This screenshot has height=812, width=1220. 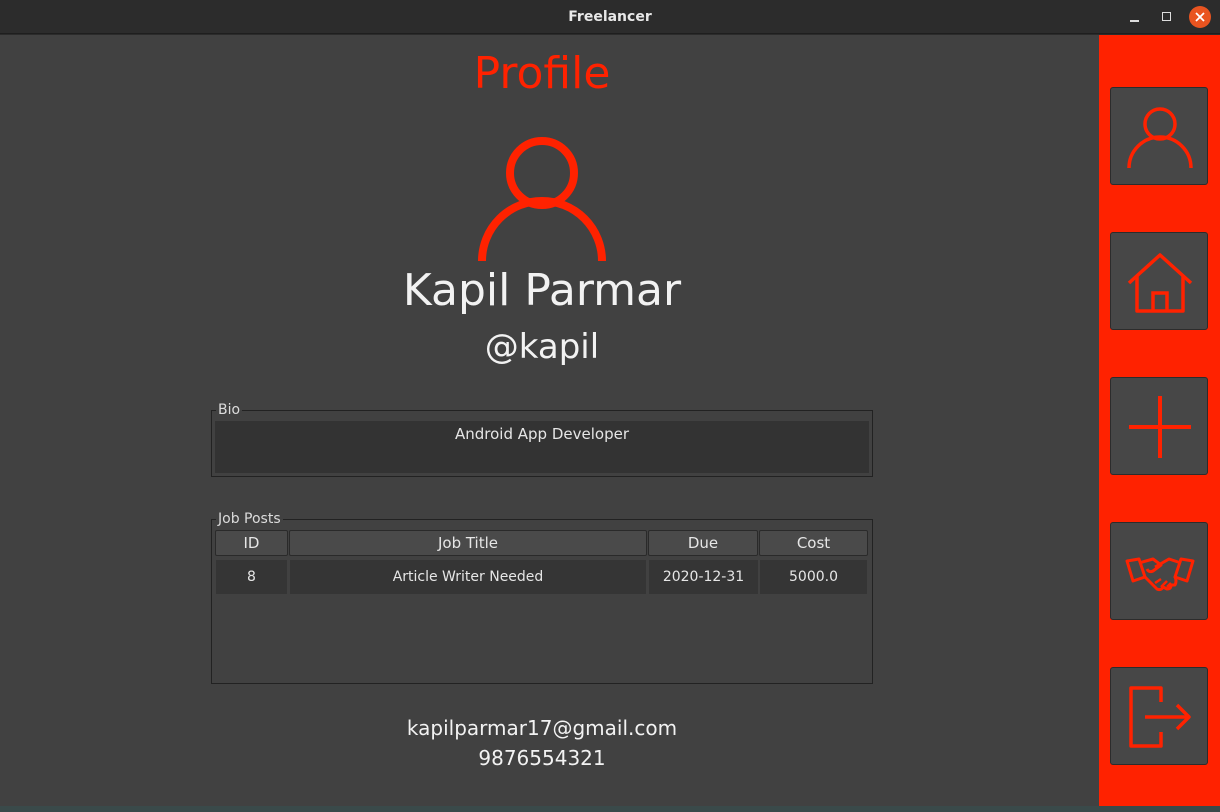 I want to click on column-header-due: Due, so click(x=703, y=543).